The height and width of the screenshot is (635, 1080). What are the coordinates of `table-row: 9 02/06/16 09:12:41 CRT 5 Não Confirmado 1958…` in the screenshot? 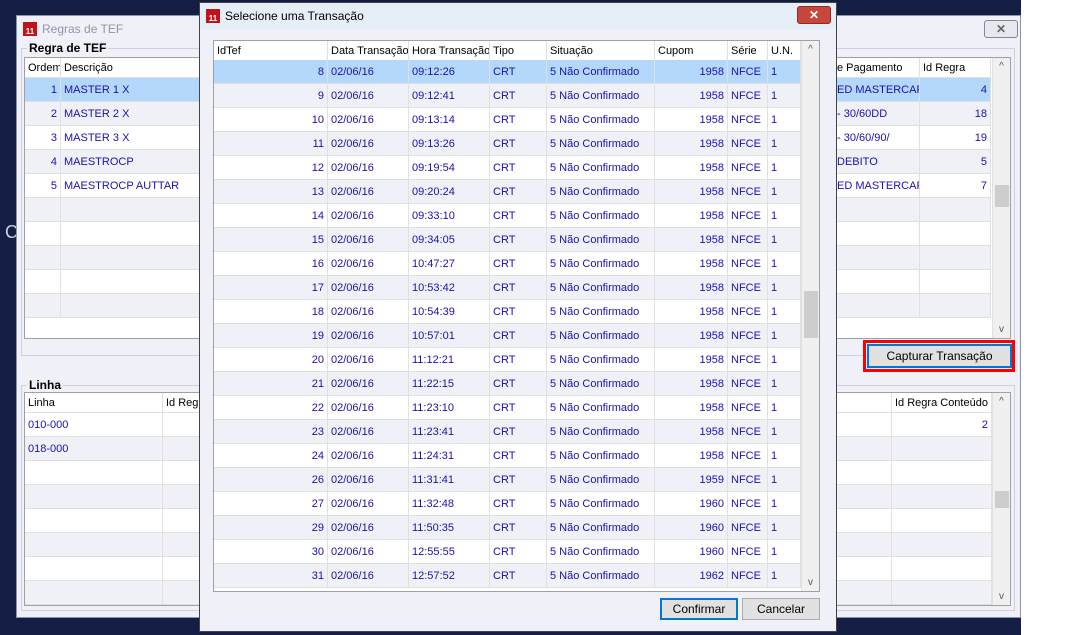 It's located at (507, 96).